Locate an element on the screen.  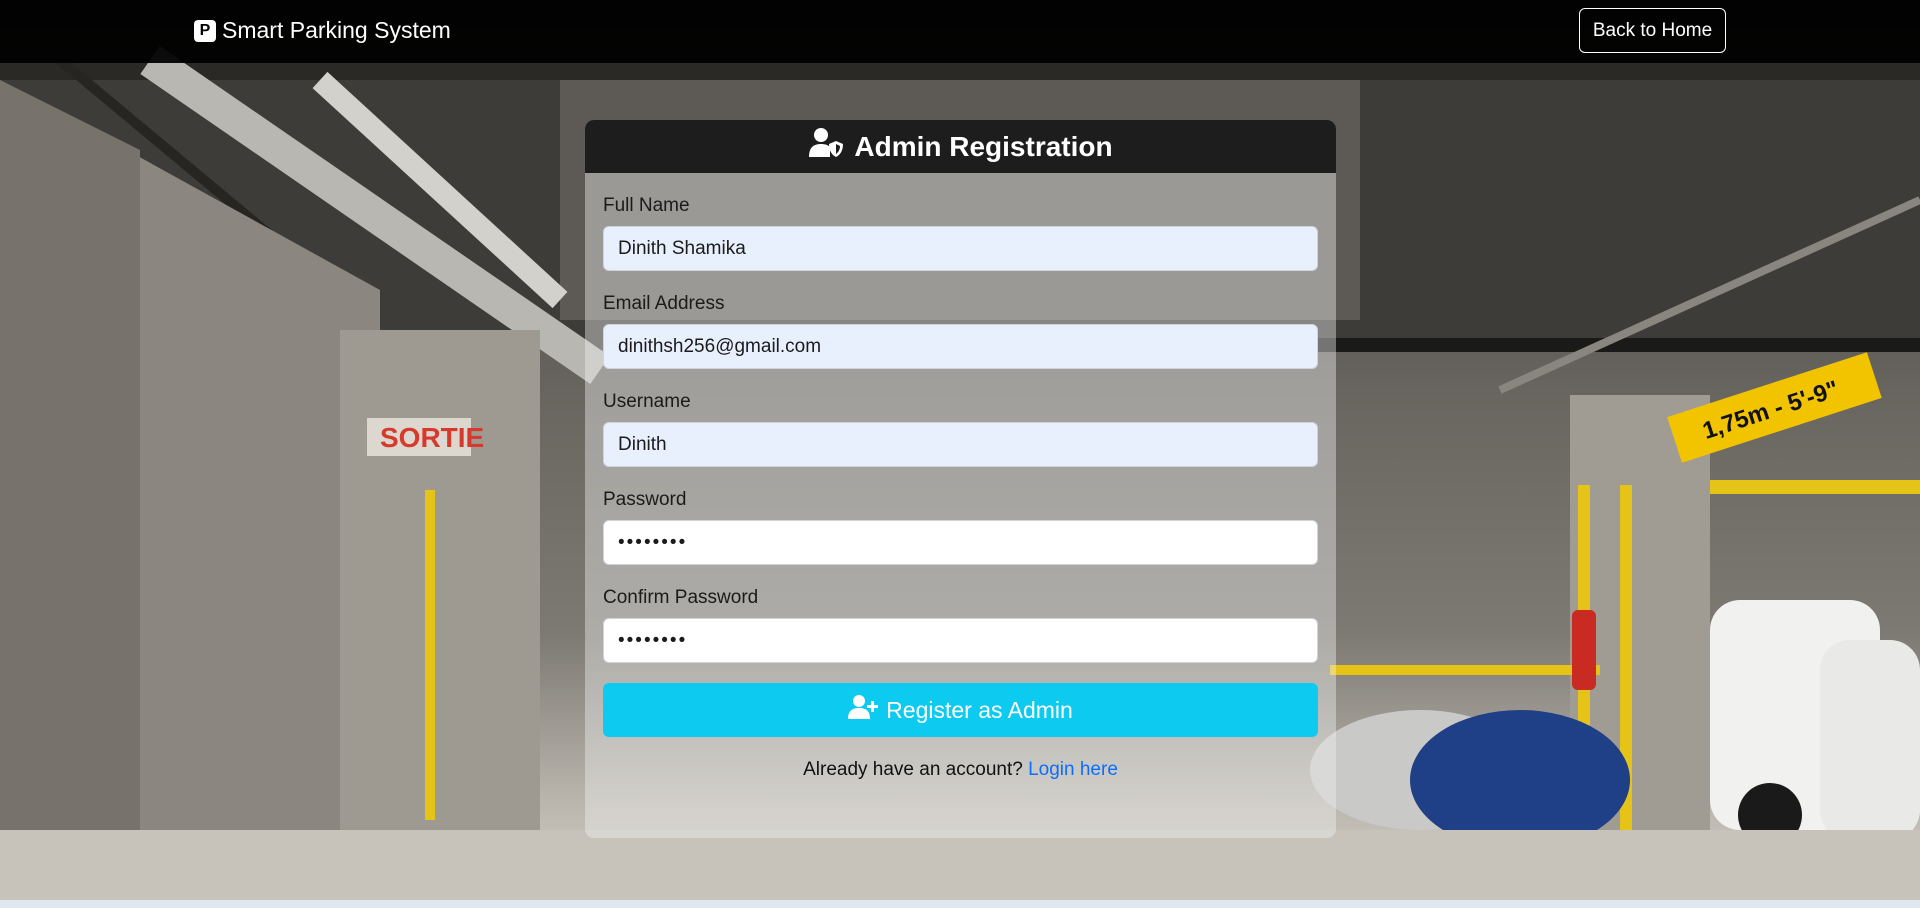
page-title: Admin Registration is located at coordinates (983, 146).